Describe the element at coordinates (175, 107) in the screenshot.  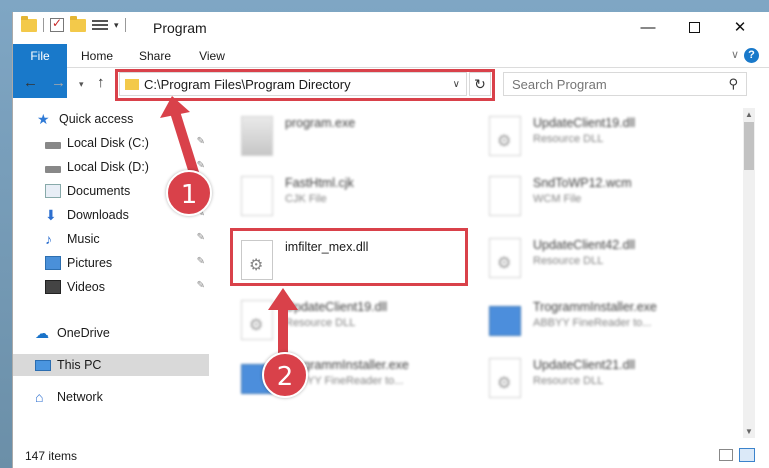
I see `arrow-1-head` at that location.